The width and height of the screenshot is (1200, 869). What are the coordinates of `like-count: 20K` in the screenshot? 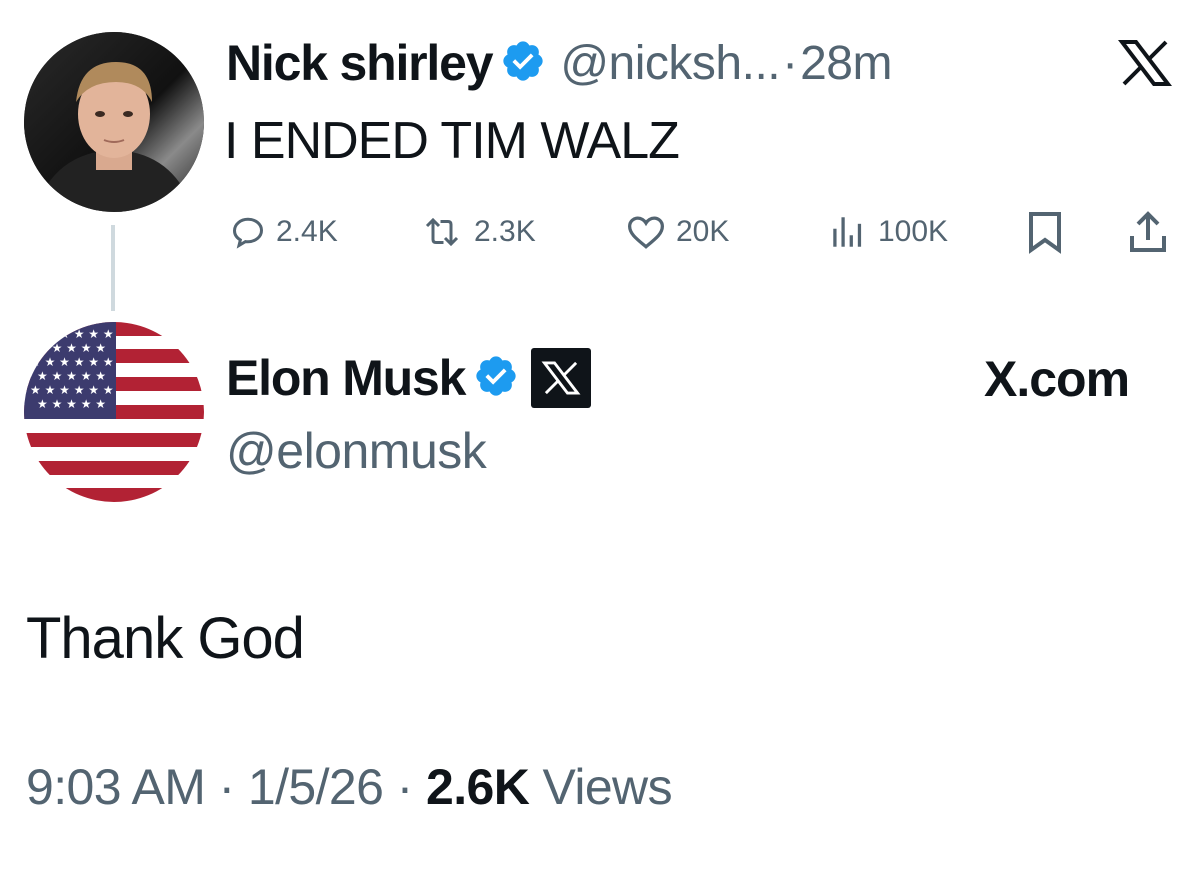 It's located at (703, 231).